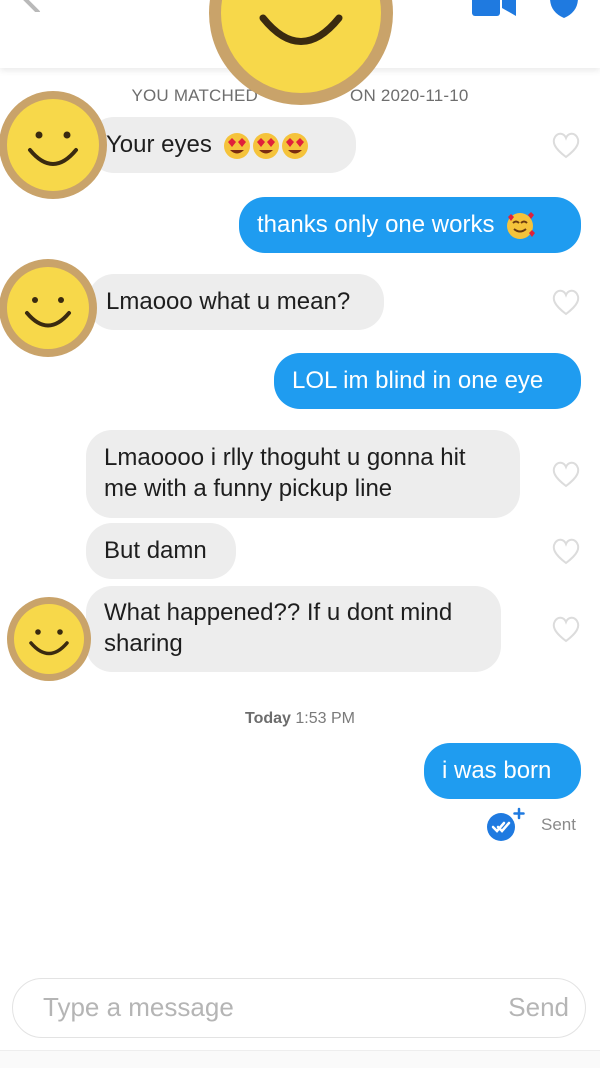 Image resolution: width=600 pixels, height=1068 pixels. What do you see at coordinates (138, 1007) in the screenshot?
I see `message-input: Type a message` at bounding box center [138, 1007].